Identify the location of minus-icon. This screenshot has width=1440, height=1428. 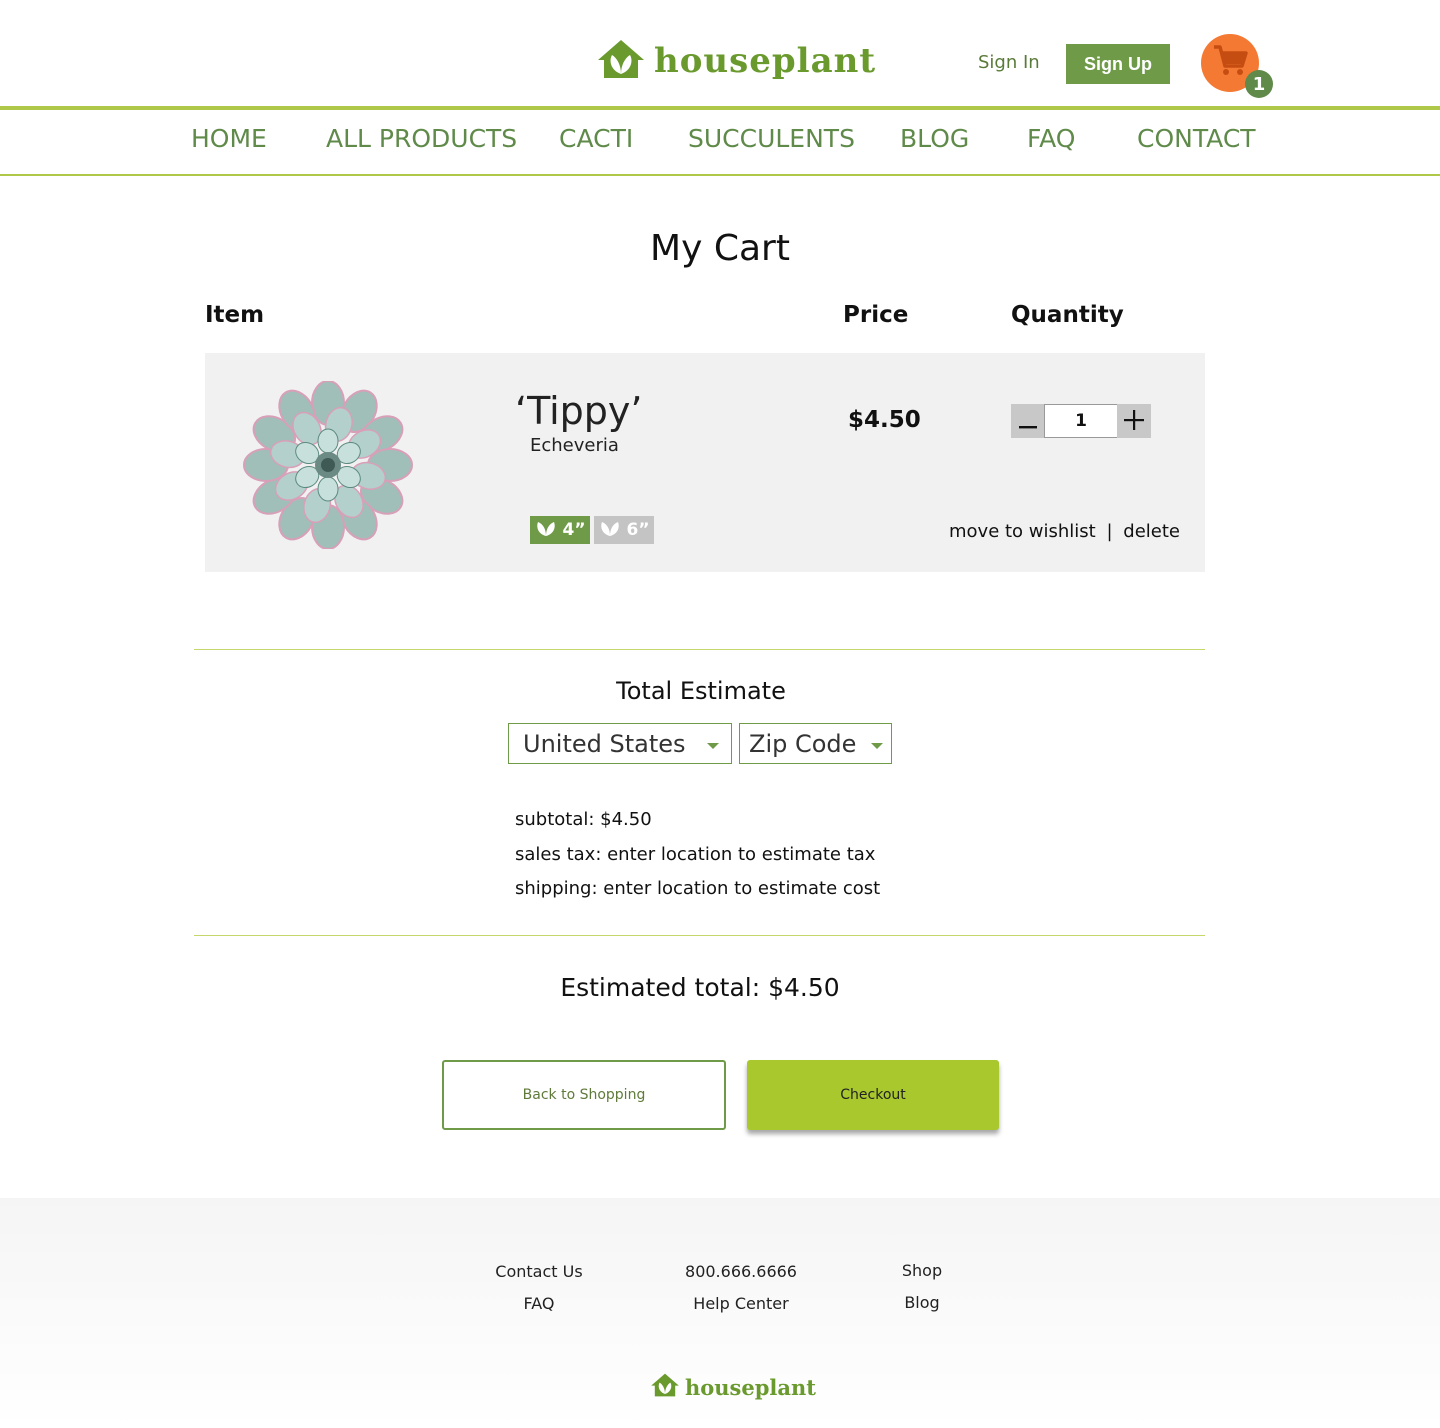
(1028, 421).